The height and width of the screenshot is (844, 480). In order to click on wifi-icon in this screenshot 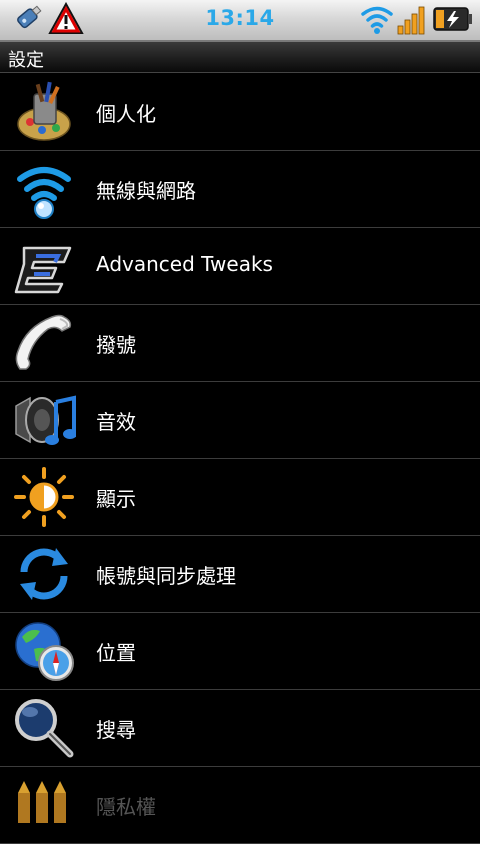, I will do `click(377, 21)`.